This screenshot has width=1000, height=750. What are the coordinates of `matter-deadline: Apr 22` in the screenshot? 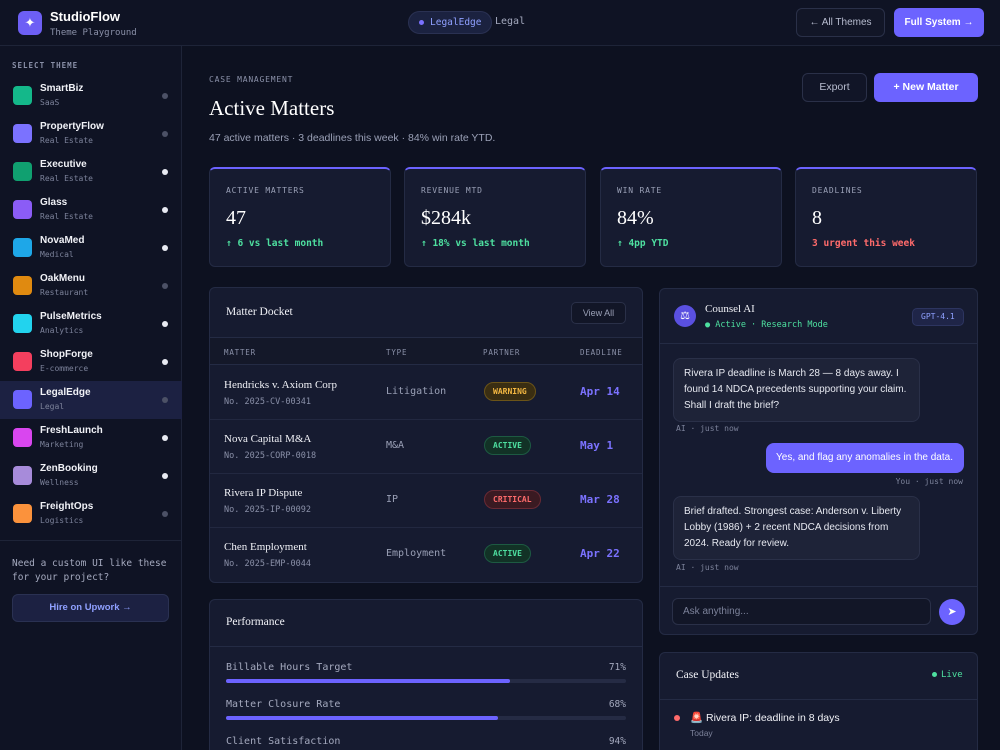 It's located at (600, 553).